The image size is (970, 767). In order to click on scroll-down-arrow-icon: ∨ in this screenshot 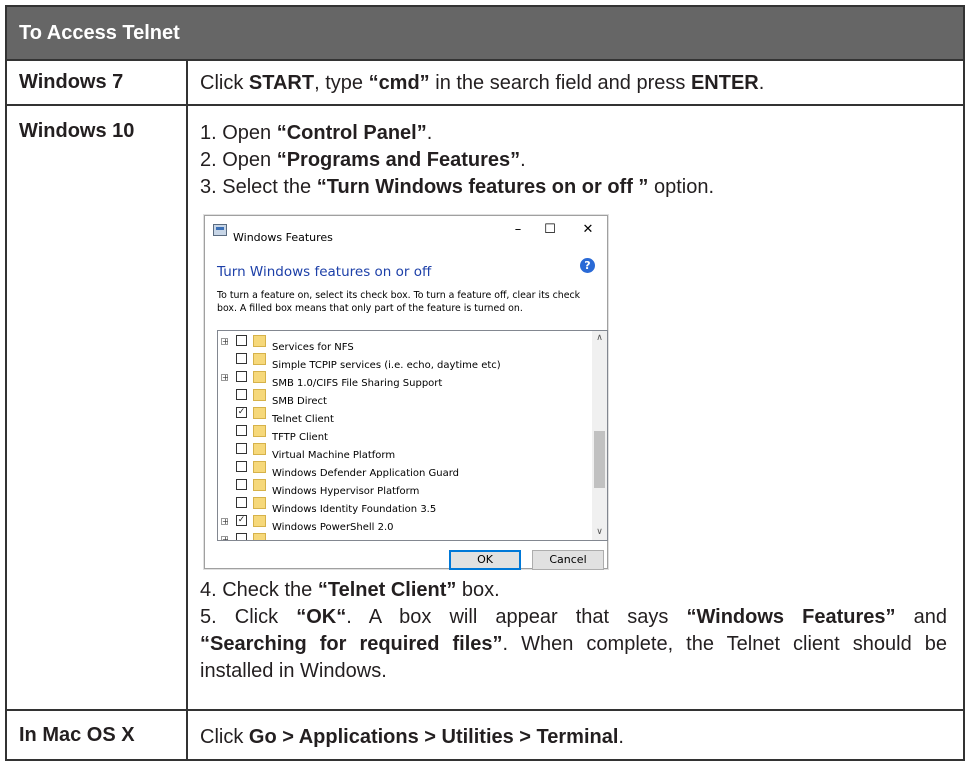, I will do `click(599, 532)`.